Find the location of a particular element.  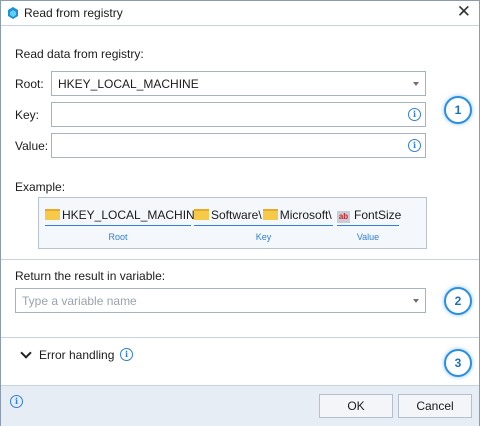

example-root-text: HKEY_LOCAL_MACHINE\ is located at coordinates (134, 215).